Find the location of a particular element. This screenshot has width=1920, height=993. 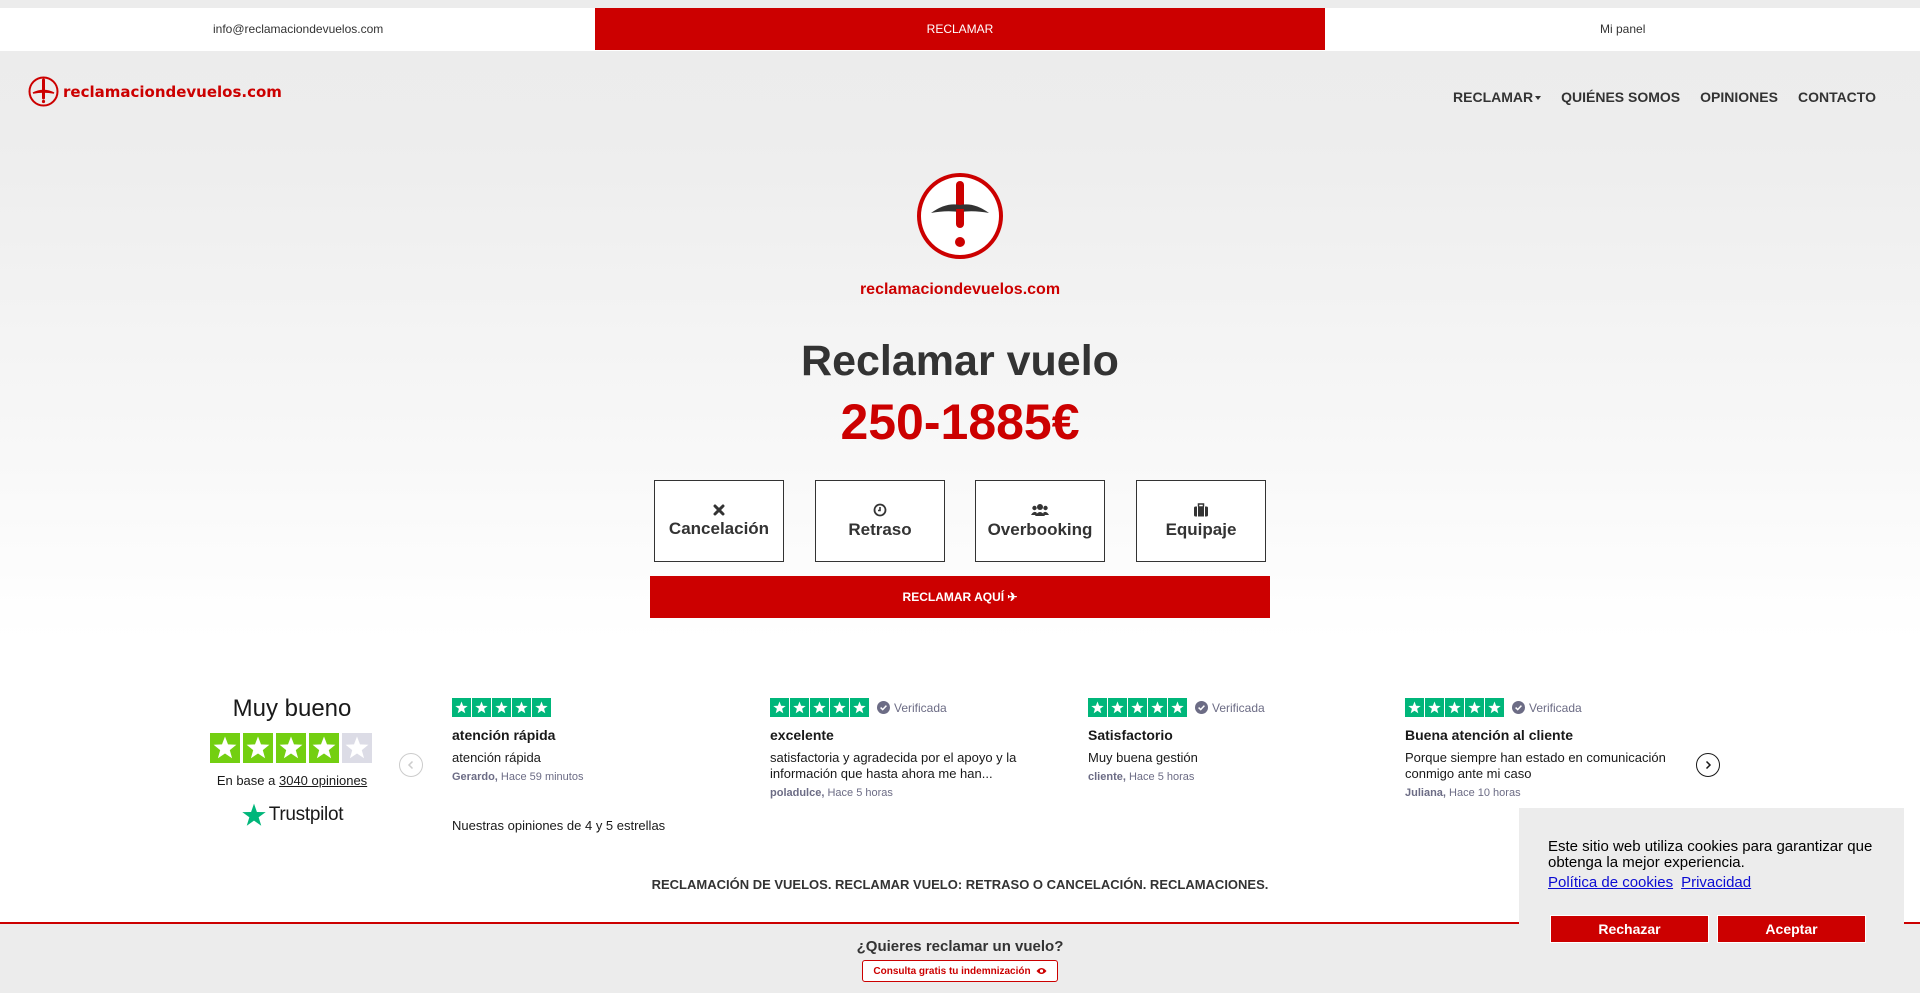

nav-item-quienes-somos: QUIÉNES SOMOS is located at coordinates (1620, 97).